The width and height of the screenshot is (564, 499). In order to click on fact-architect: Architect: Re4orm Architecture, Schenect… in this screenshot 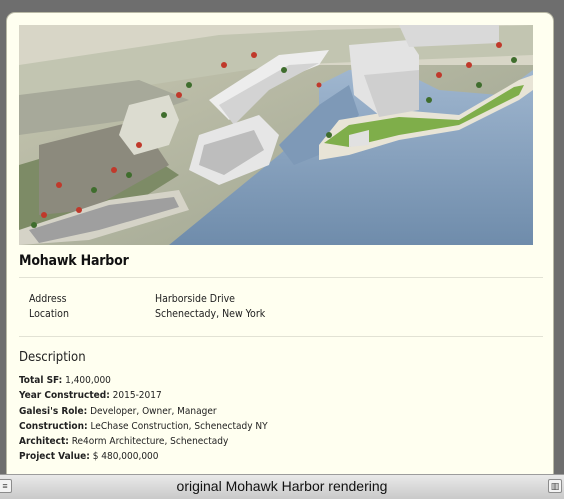, I will do `click(124, 442)`.